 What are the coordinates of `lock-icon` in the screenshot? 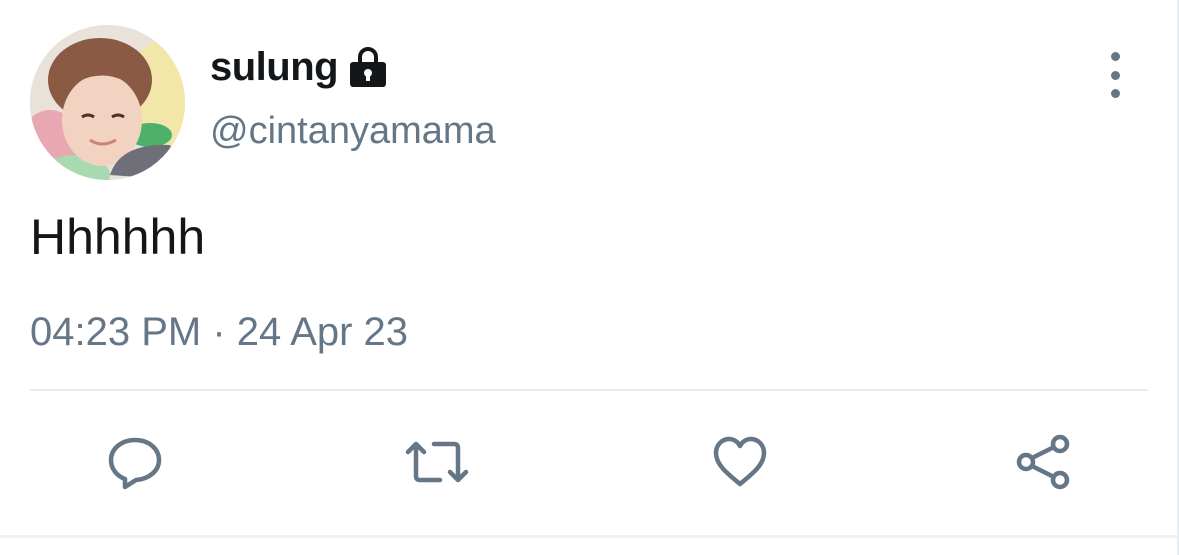 It's located at (368, 67).